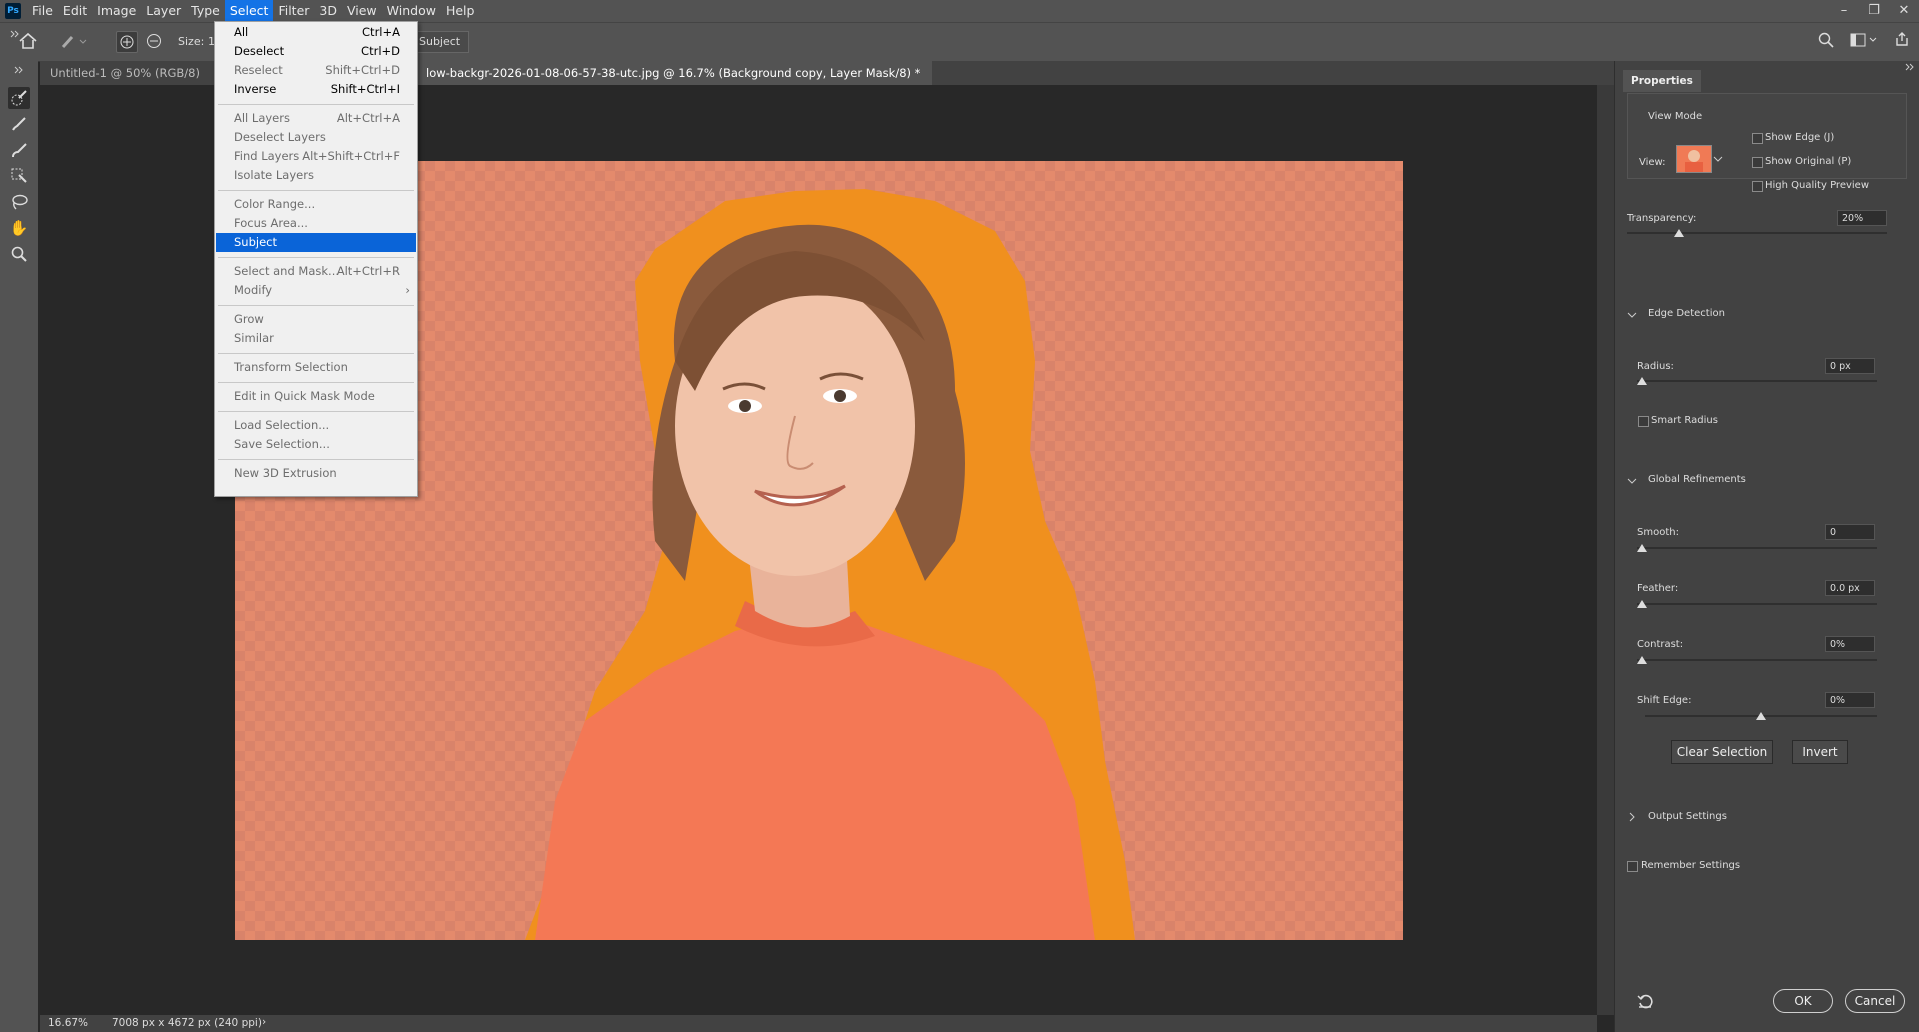 This screenshot has width=1919, height=1032. What do you see at coordinates (1722, 752) in the screenshot?
I see `clear-selection-button: Clear Selection` at bounding box center [1722, 752].